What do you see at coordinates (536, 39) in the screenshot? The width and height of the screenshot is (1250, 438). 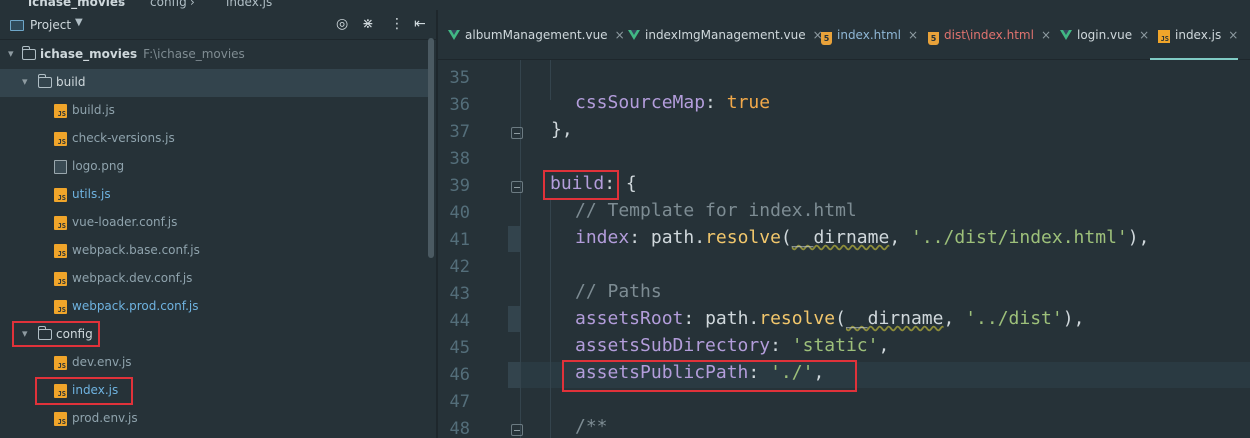 I see `tab-album-management: albumManagement.vue ×` at bounding box center [536, 39].